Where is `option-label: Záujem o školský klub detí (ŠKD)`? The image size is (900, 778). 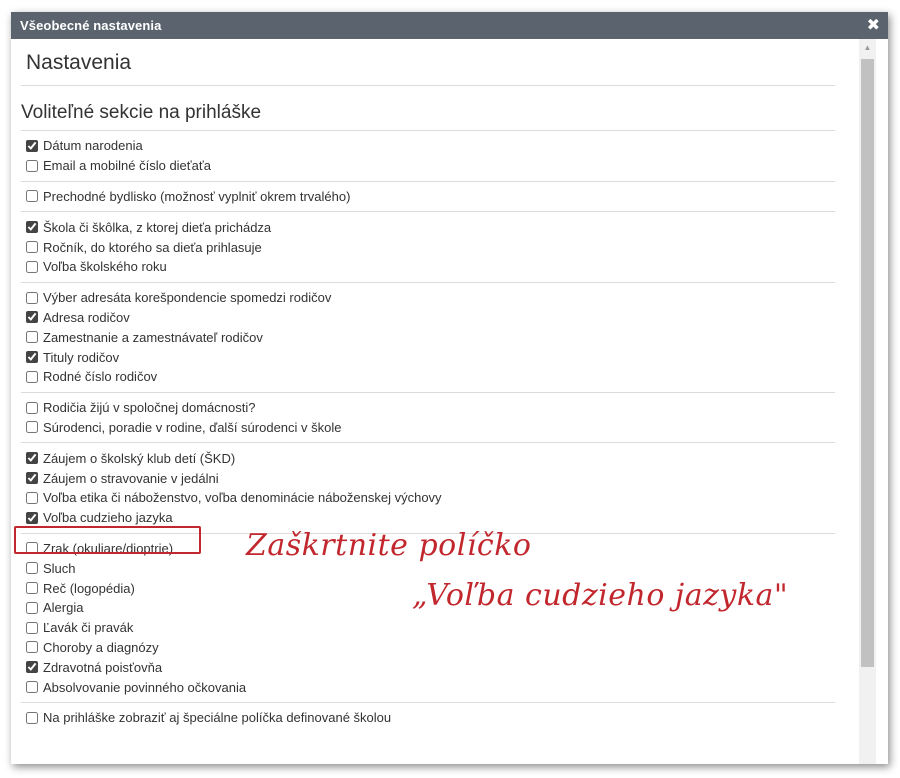
option-label: Záujem o školský klub detí (ŠKD) is located at coordinates (139, 458).